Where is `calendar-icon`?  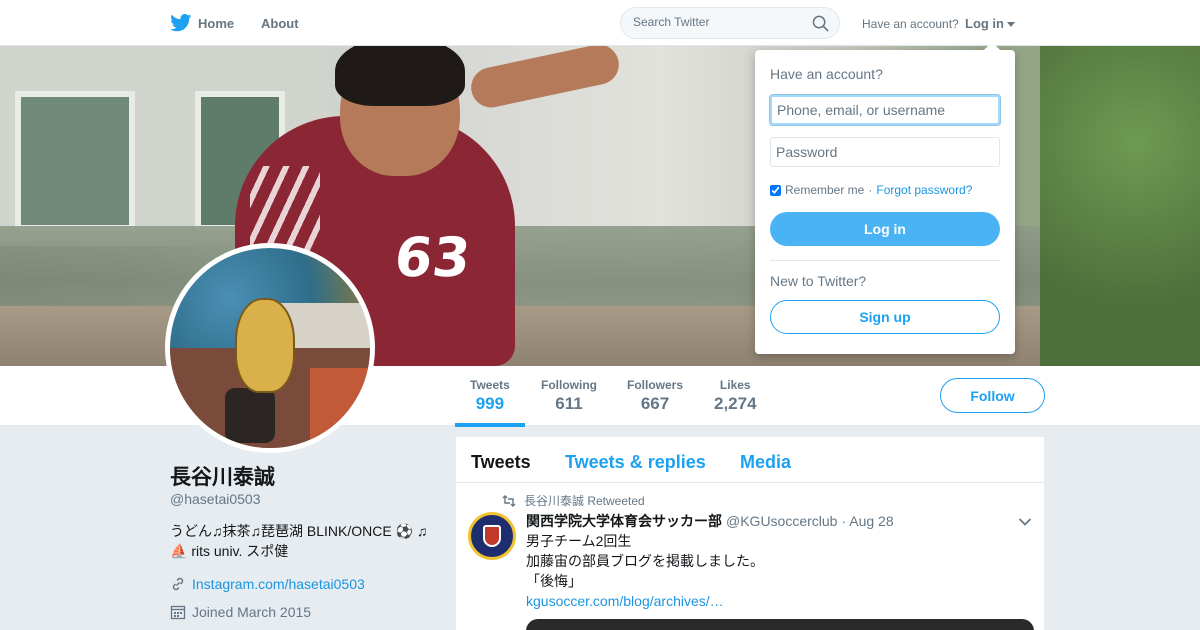
calendar-icon is located at coordinates (178, 612).